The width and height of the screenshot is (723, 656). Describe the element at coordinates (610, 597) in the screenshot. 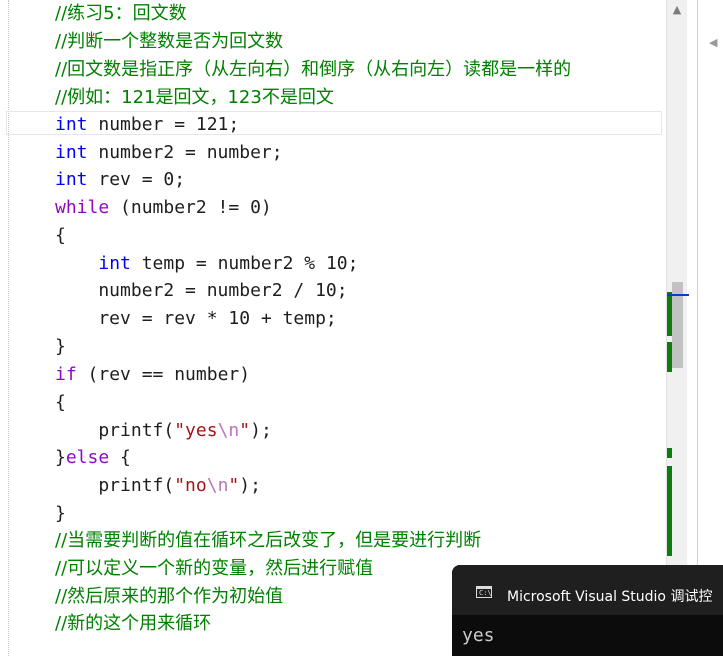

I see `console-title: Microsoft Visual Studio 调试控` at that location.